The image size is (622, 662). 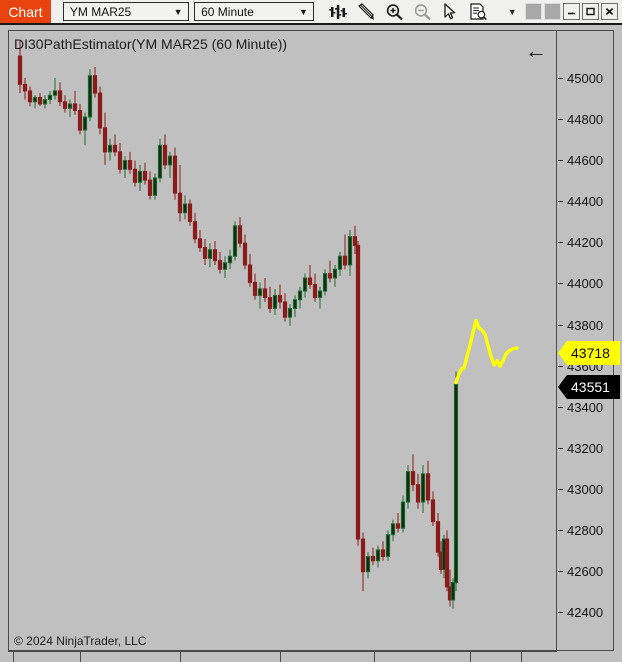 I want to click on price-tick: 43200, so click(x=585, y=448).